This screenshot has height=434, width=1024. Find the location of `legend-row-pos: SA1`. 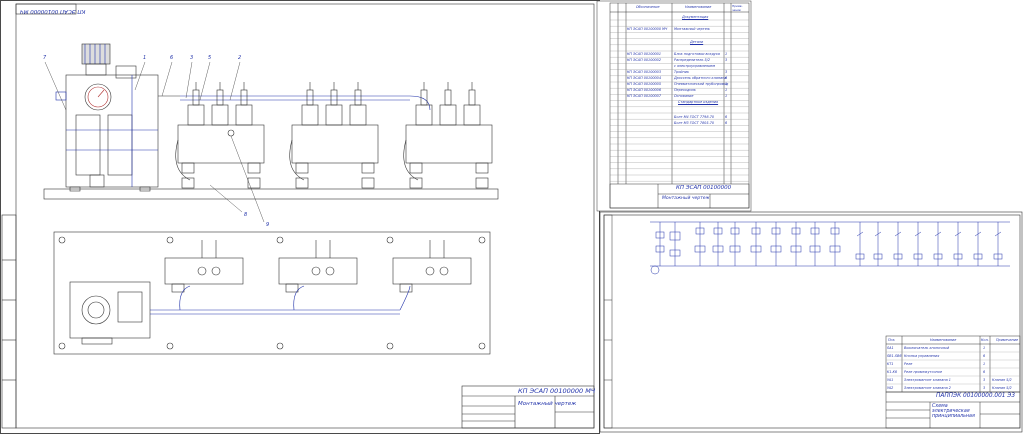

legend-row-pos: SA1 is located at coordinates (890, 348).